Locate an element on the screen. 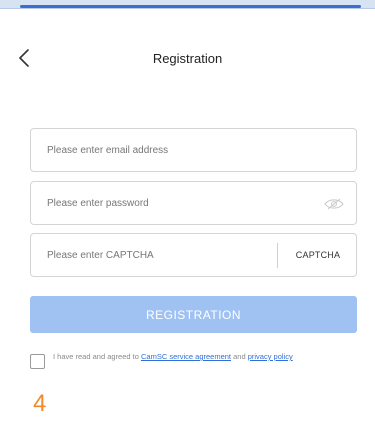 The image size is (375, 422). registration-button: REGISTRATION is located at coordinates (193, 314).